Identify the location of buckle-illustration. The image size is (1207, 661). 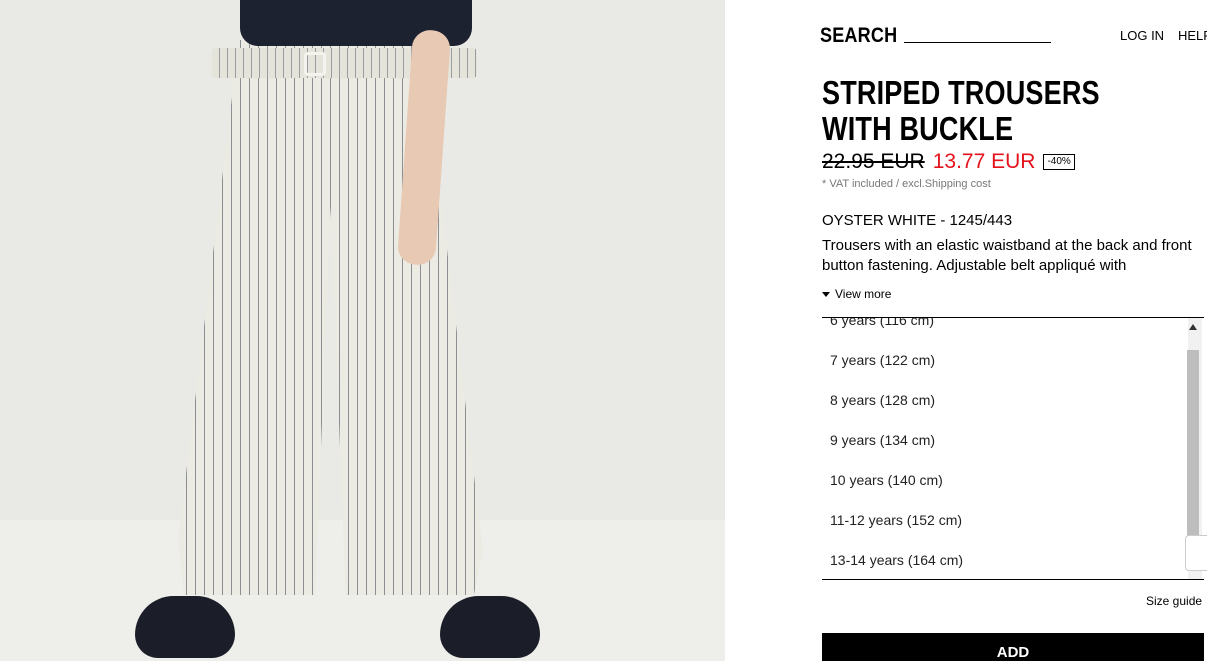
(315, 64).